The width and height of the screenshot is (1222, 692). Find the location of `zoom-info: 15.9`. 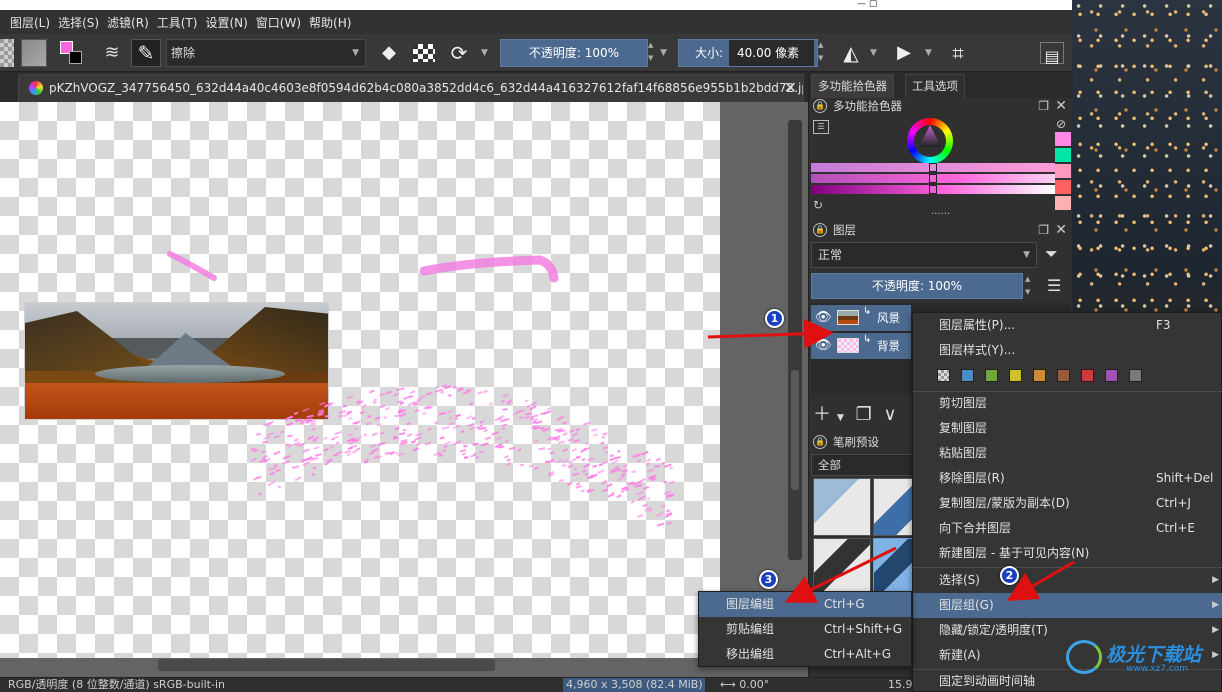

zoom-info: 15.9 is located at coordinates (900, 685).